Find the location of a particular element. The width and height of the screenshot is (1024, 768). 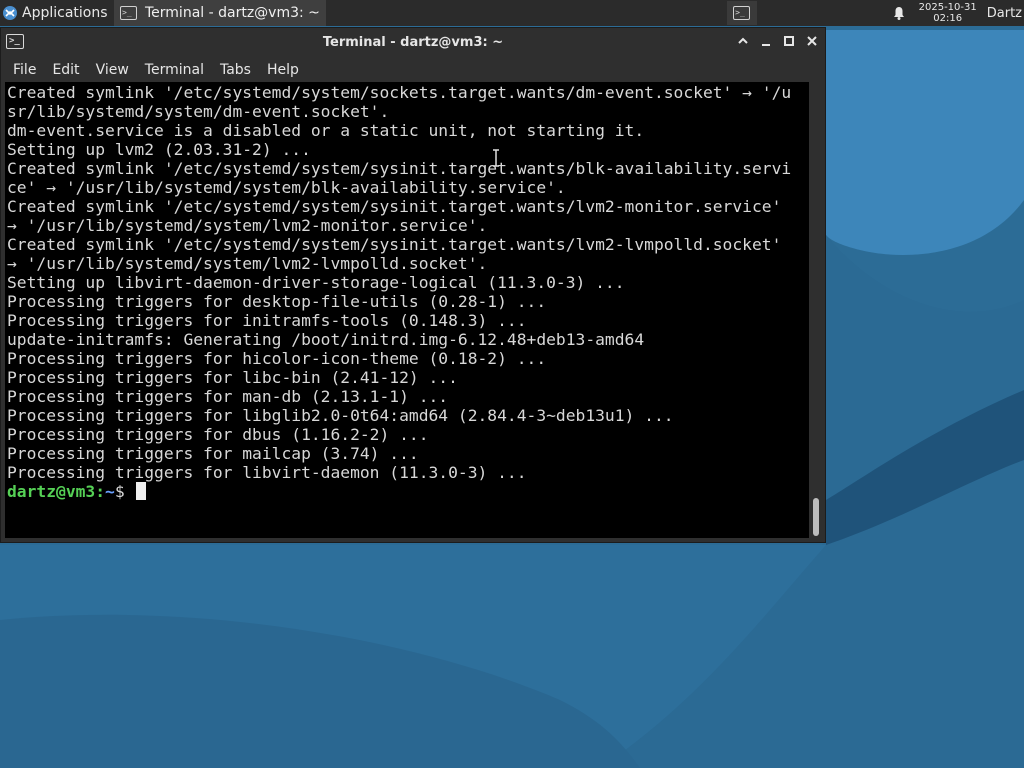

taskbar-terminal-button: >_ Terminal - dartz@vm3: ~ is located at coordinates (220, 13).